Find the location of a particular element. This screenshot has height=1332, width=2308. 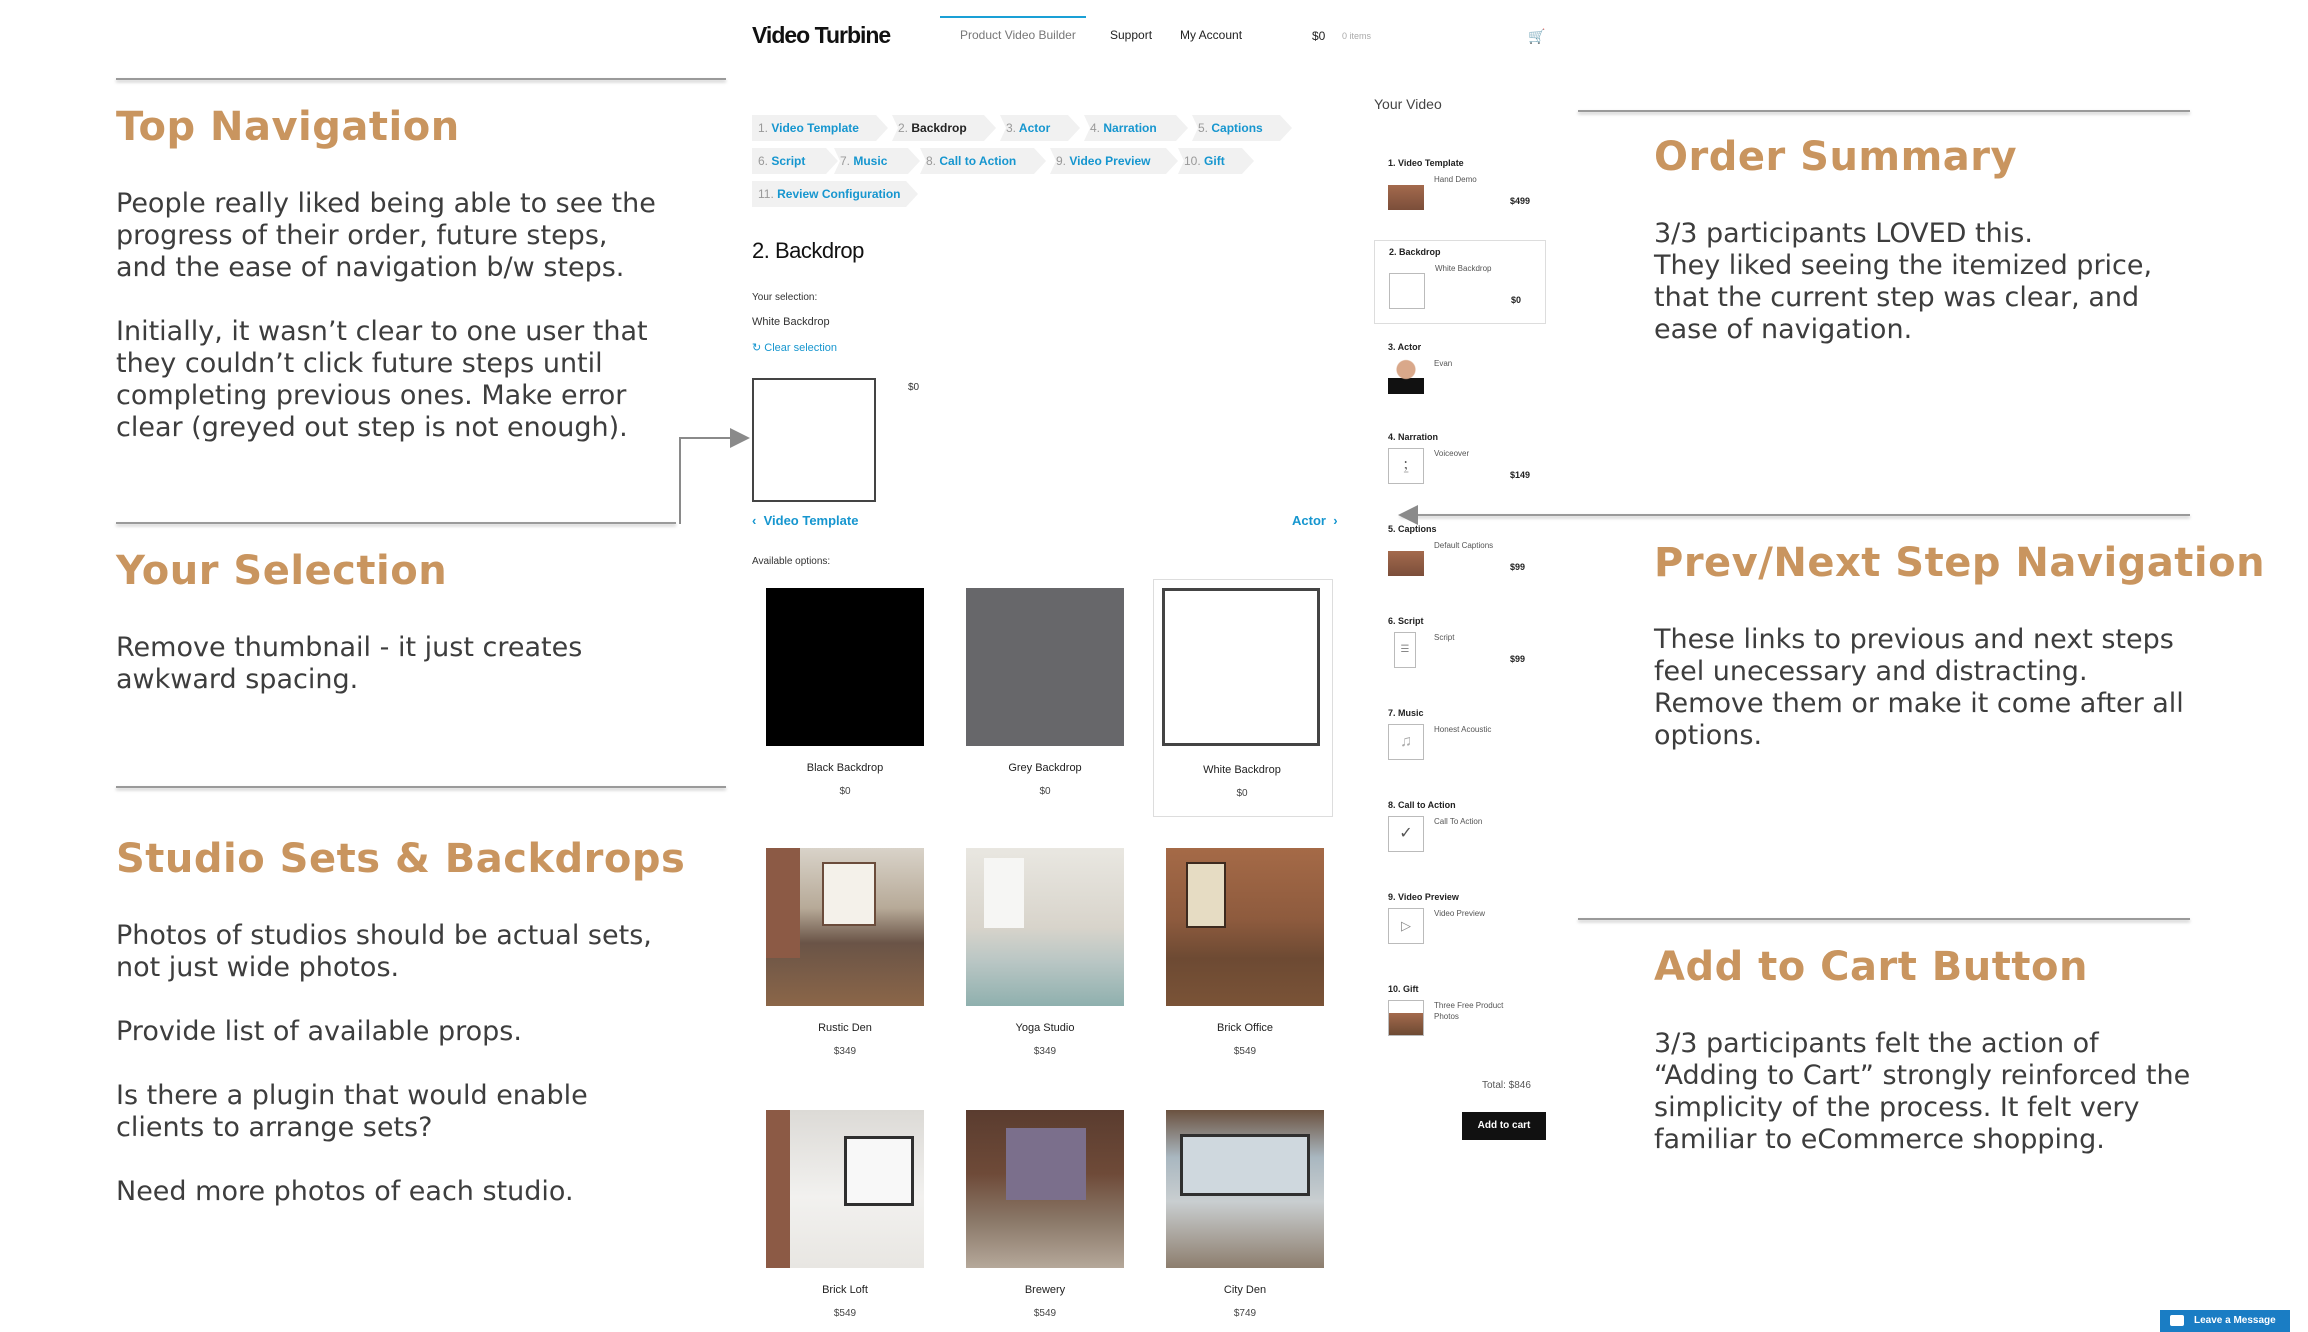

leave-message-label: Leave a Message is located at coordinates (2235, 1320).